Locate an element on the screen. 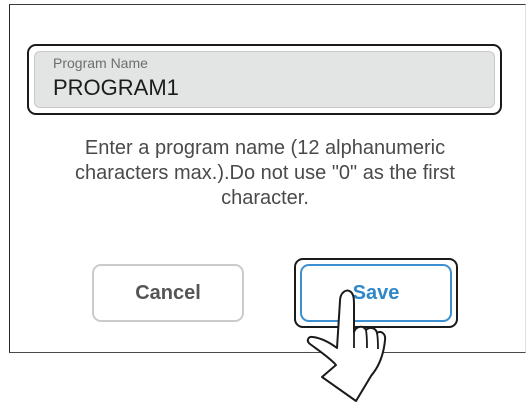  program-name-input: Program Name PROGRAM1 is located at coordinates (264, 79).